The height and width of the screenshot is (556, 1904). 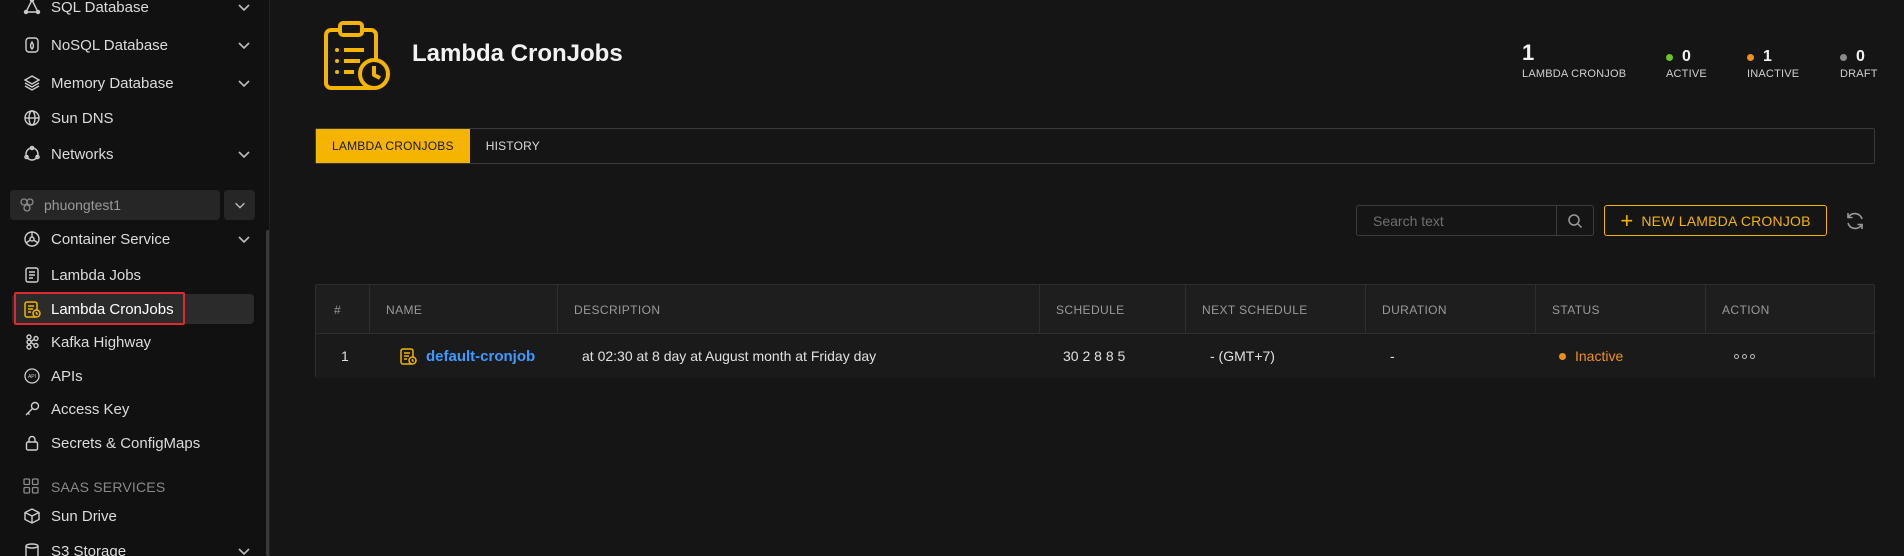 I want to click on project-name: phuongtest1, so click(x=83, y=205).